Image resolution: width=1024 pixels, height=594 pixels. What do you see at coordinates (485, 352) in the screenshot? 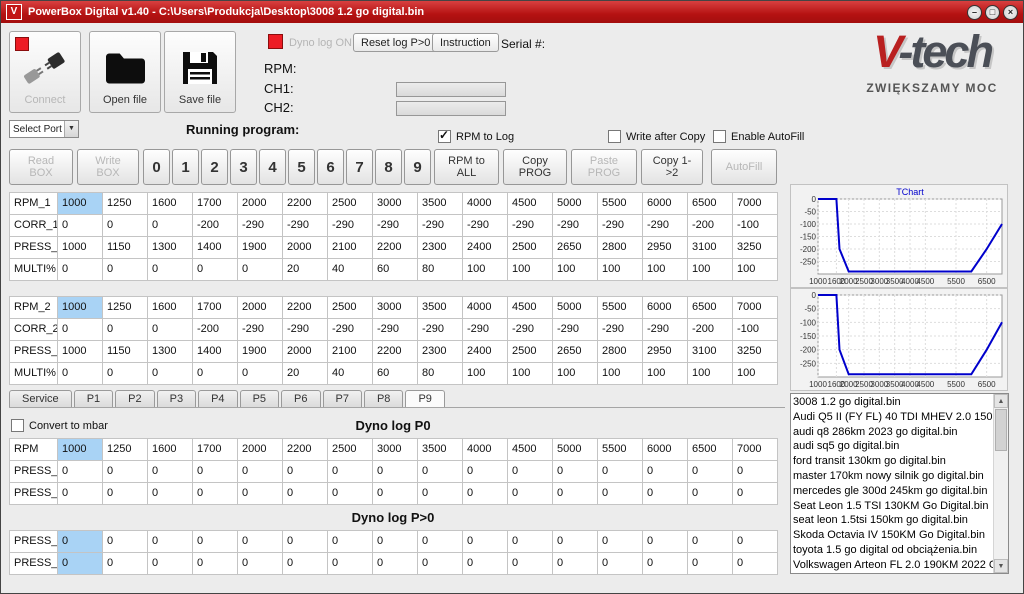
I see `table-cell: 2400` at bounding box center [485, 352].